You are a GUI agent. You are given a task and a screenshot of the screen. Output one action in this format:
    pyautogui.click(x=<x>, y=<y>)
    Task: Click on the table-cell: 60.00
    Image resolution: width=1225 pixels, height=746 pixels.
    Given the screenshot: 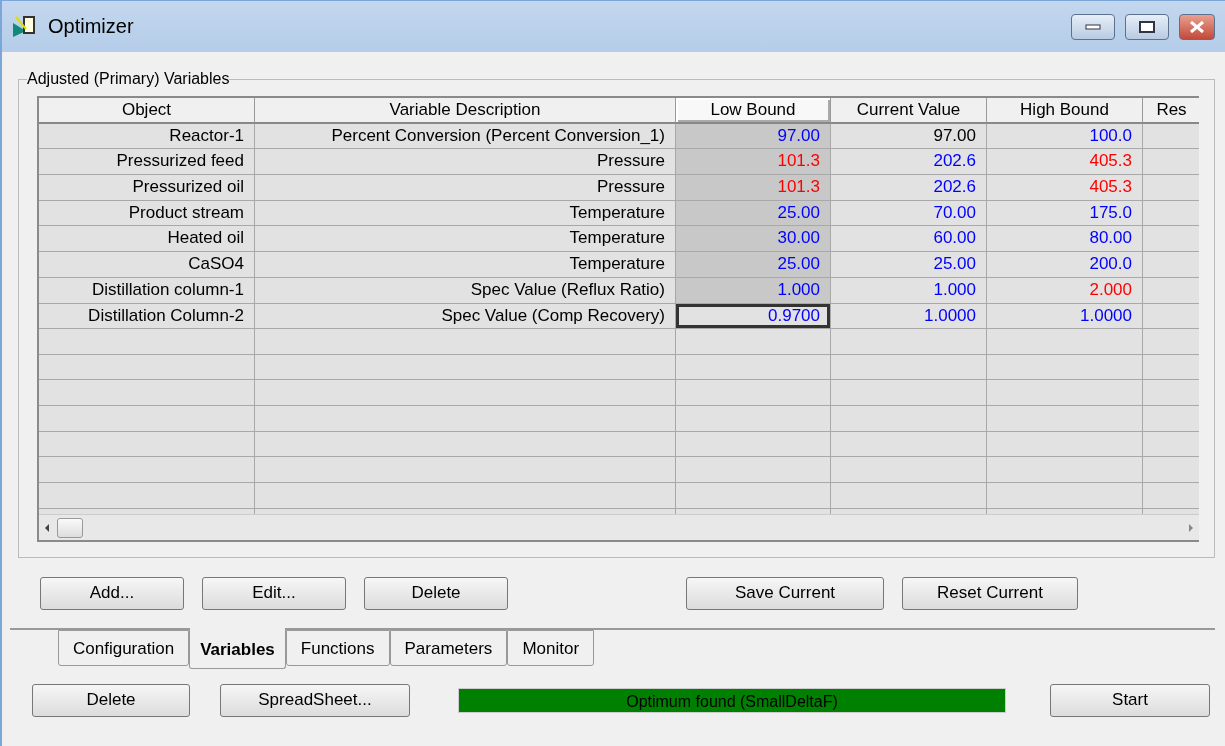 What is the action you would take?
    pyautogui.click(x=909, y=239)
    